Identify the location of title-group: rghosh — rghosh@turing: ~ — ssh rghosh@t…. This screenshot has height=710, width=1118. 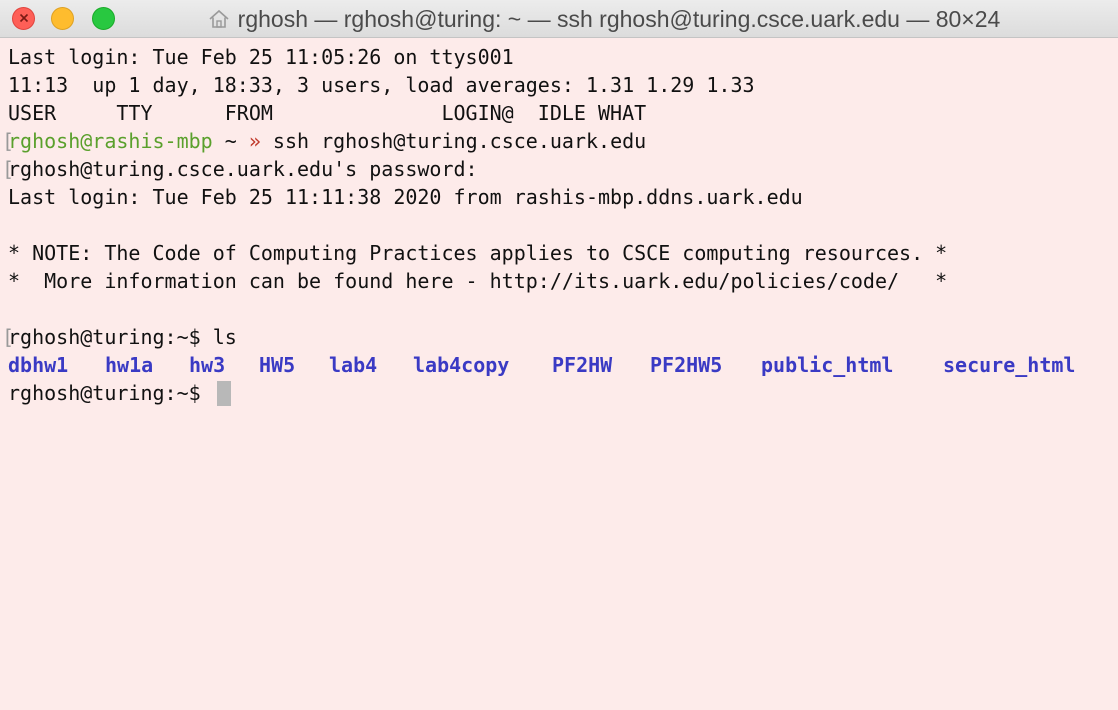
(604, 19).